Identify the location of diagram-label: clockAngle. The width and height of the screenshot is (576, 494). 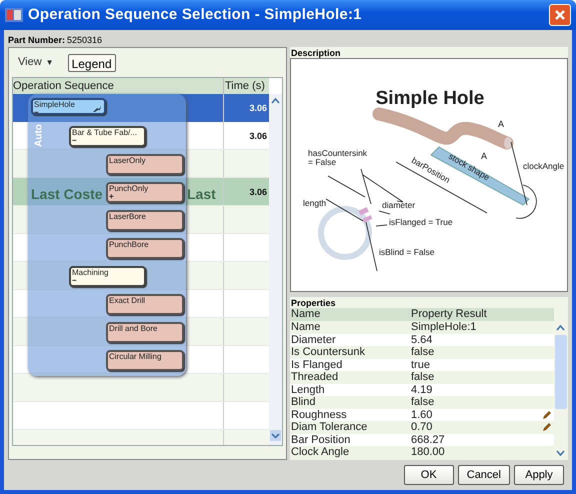
(543, 166).